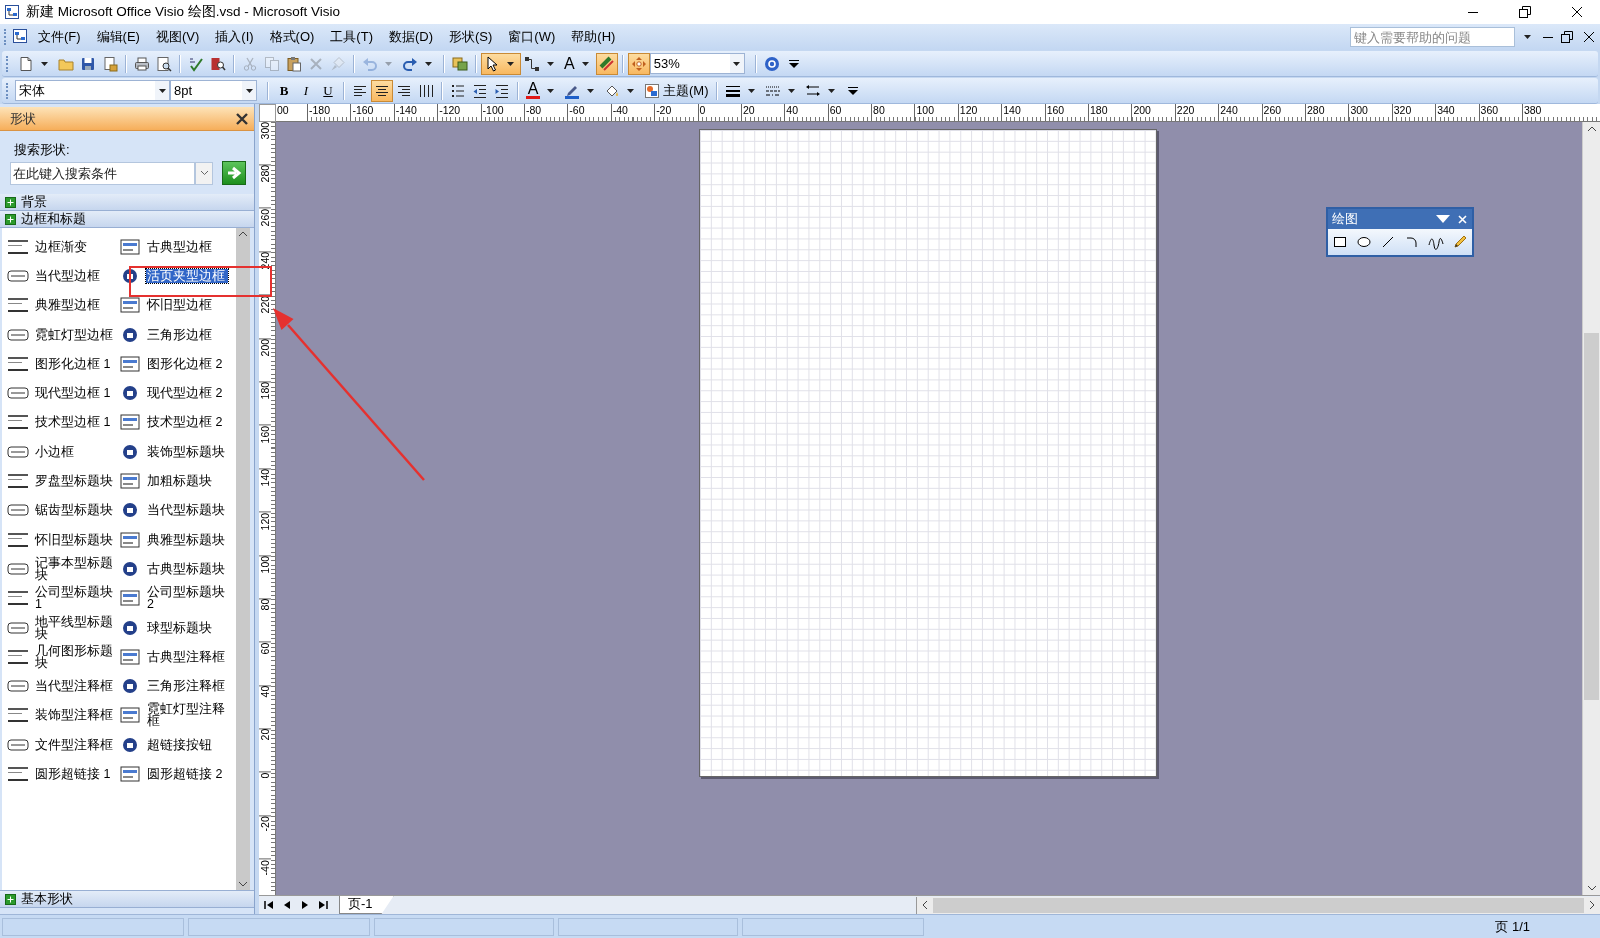  Describe the element at coordinates (1443, 219) in the screenshot. I see `dropdown-triangle-icon` at that location.